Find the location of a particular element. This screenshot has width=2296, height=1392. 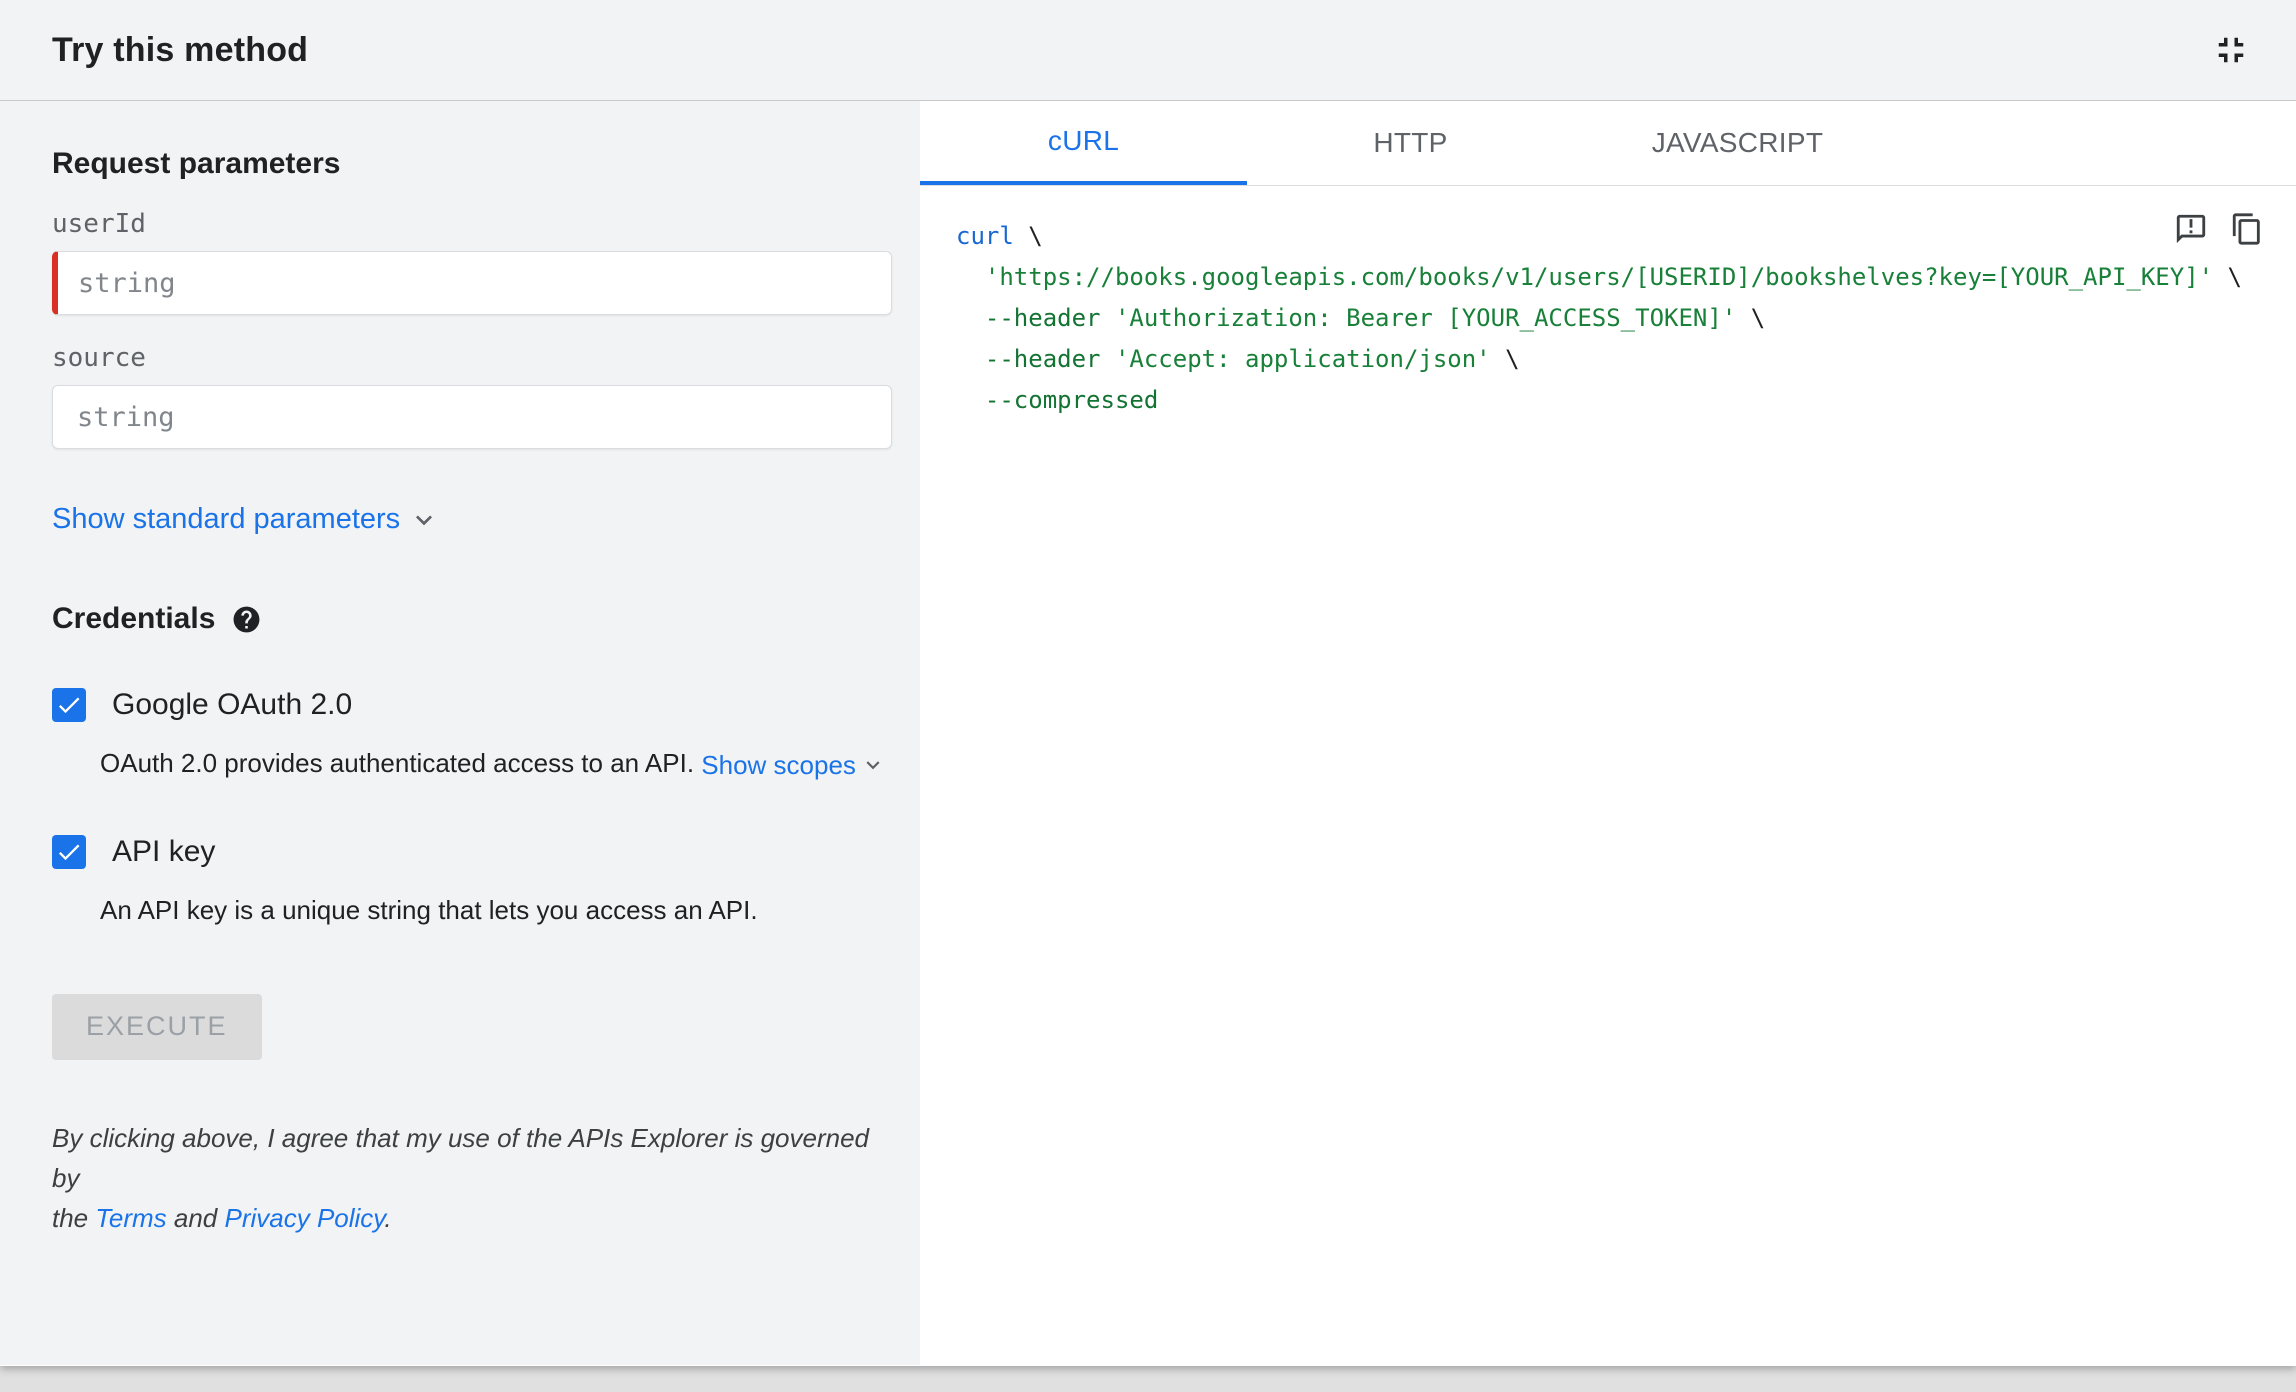

feedback-icon is located at coordinates (2191, 229).